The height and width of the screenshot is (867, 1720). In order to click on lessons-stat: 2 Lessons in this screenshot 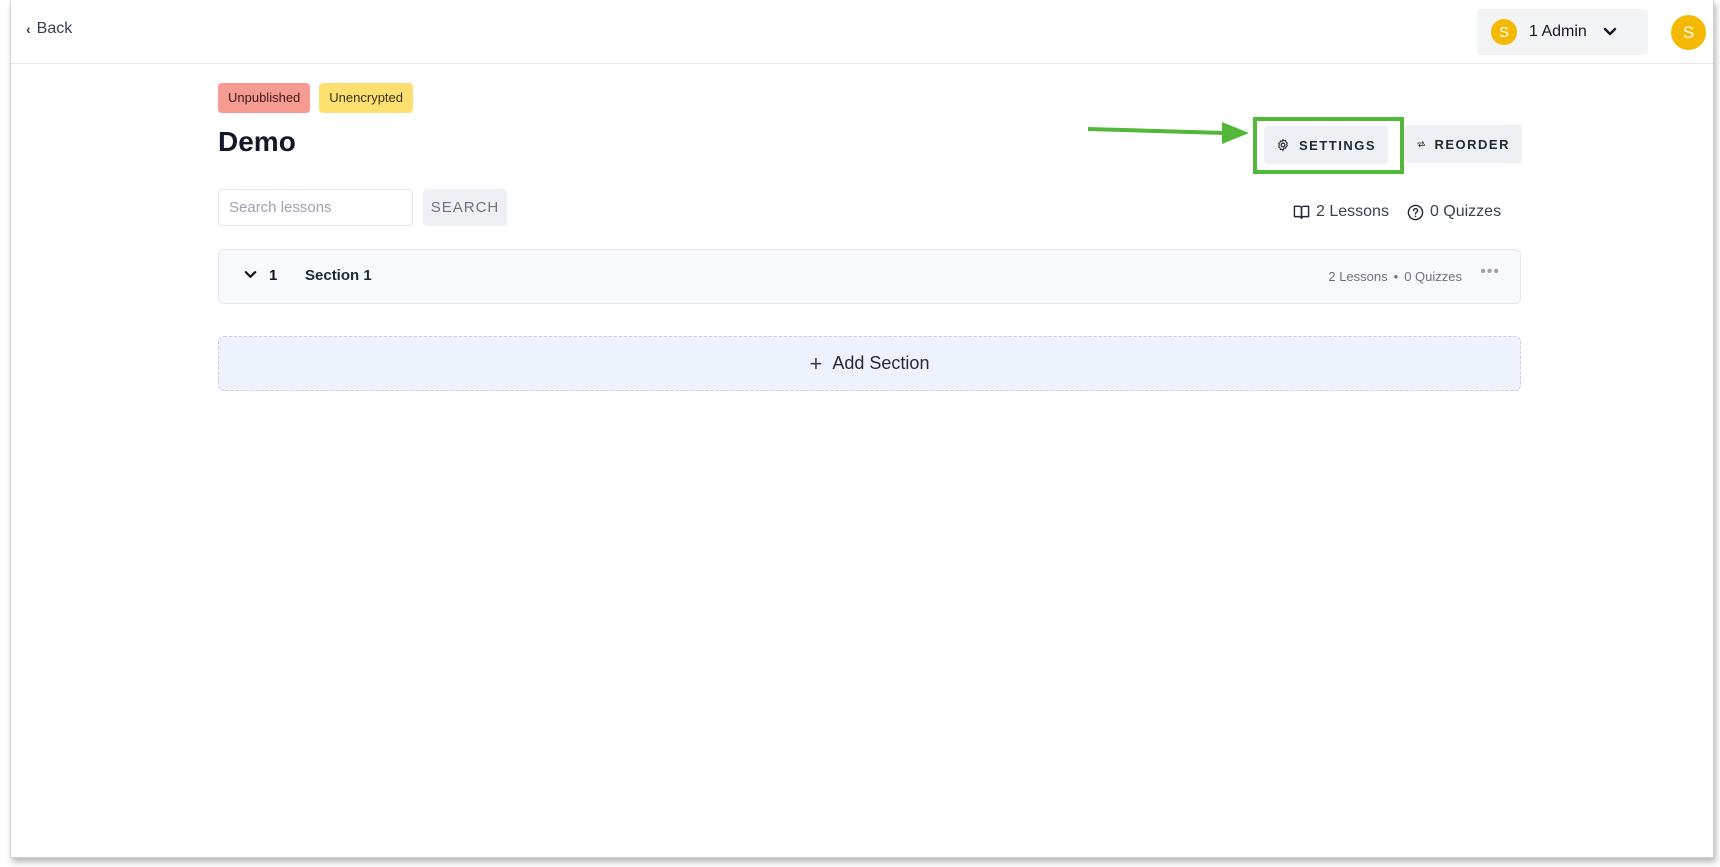, I will do `click(1341, 212)`.